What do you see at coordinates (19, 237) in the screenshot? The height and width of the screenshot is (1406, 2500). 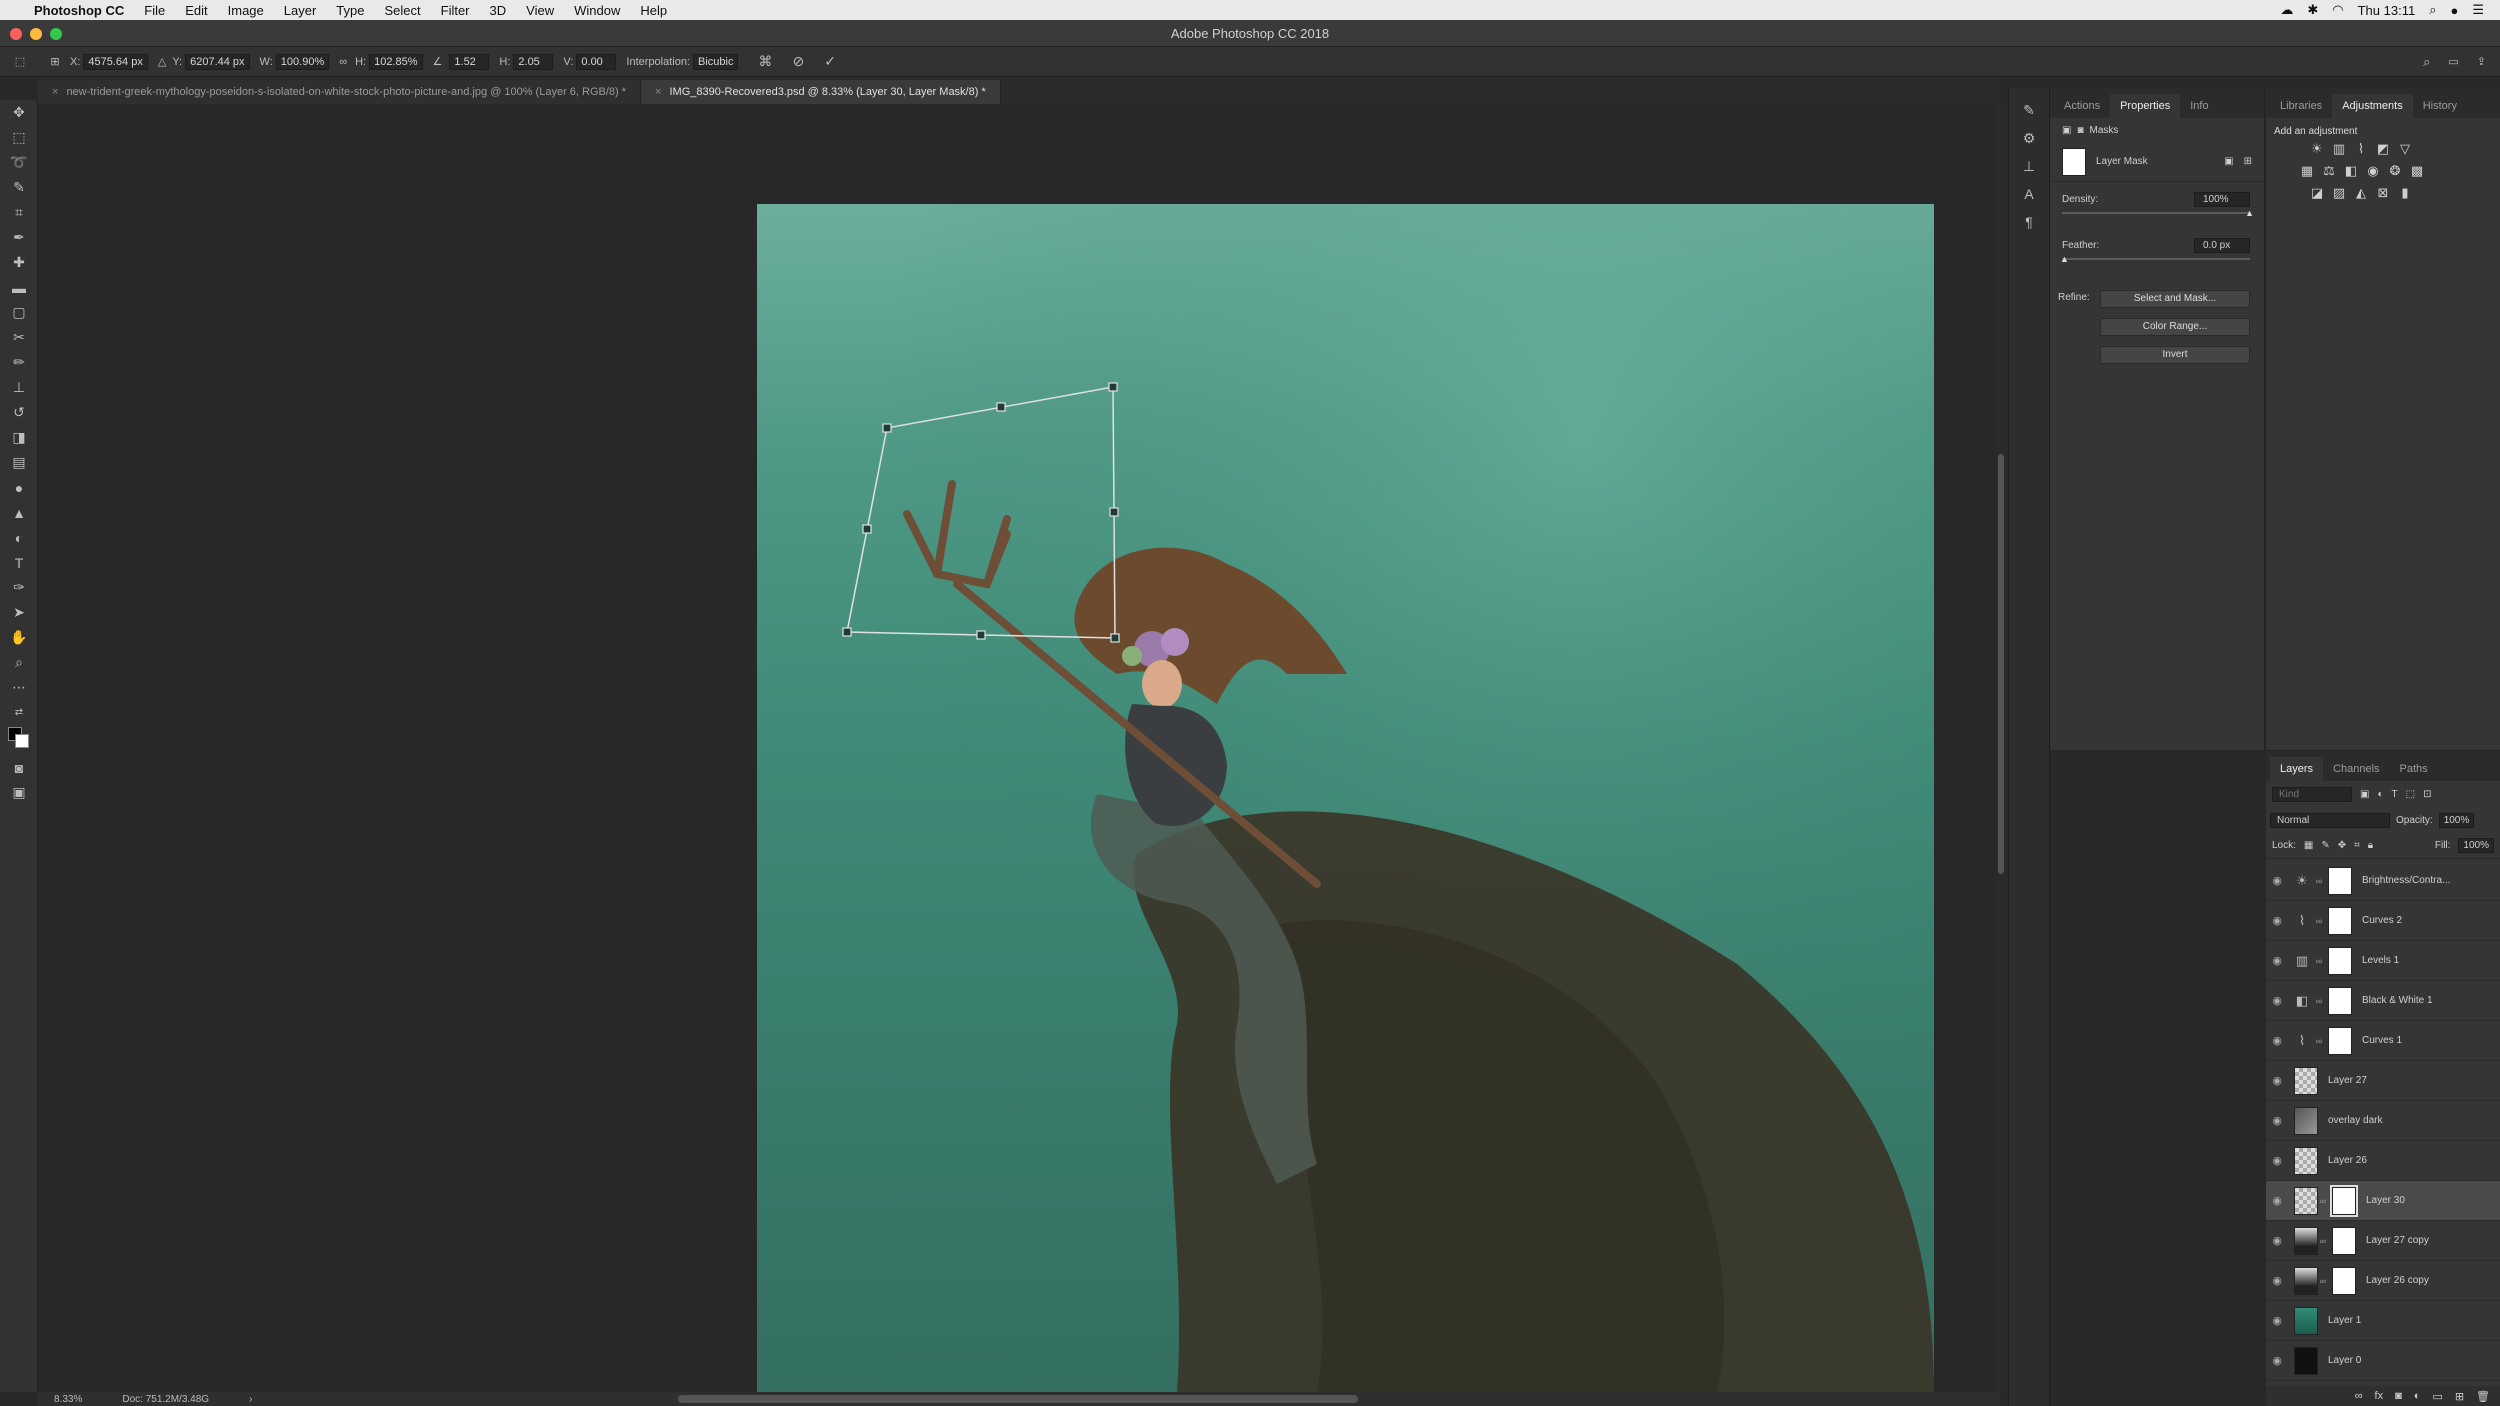 I see `eyedropper-tool-icon: ✒` at bounding box center [19, 237].